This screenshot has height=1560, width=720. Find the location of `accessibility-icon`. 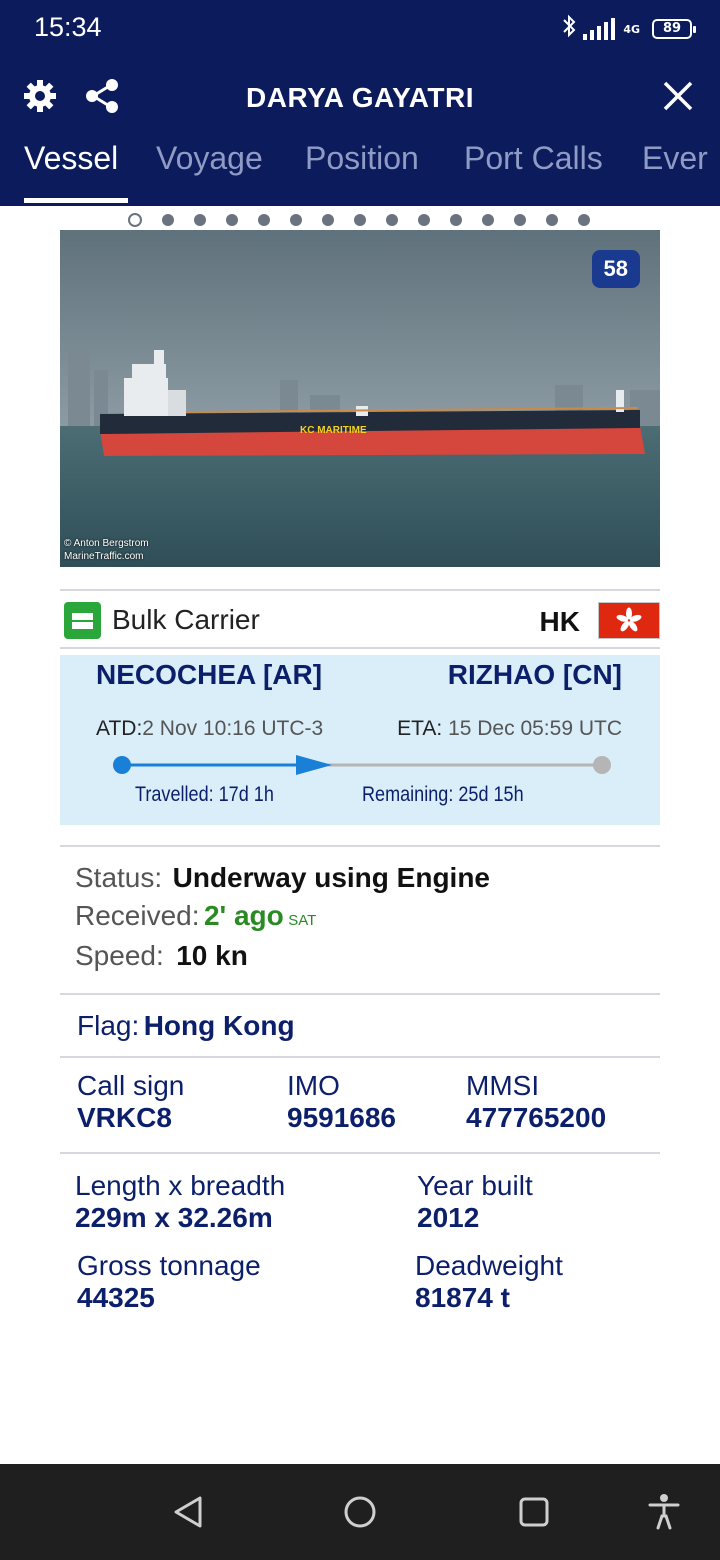

accessibility-icon is located at coordinates (664, 1512).